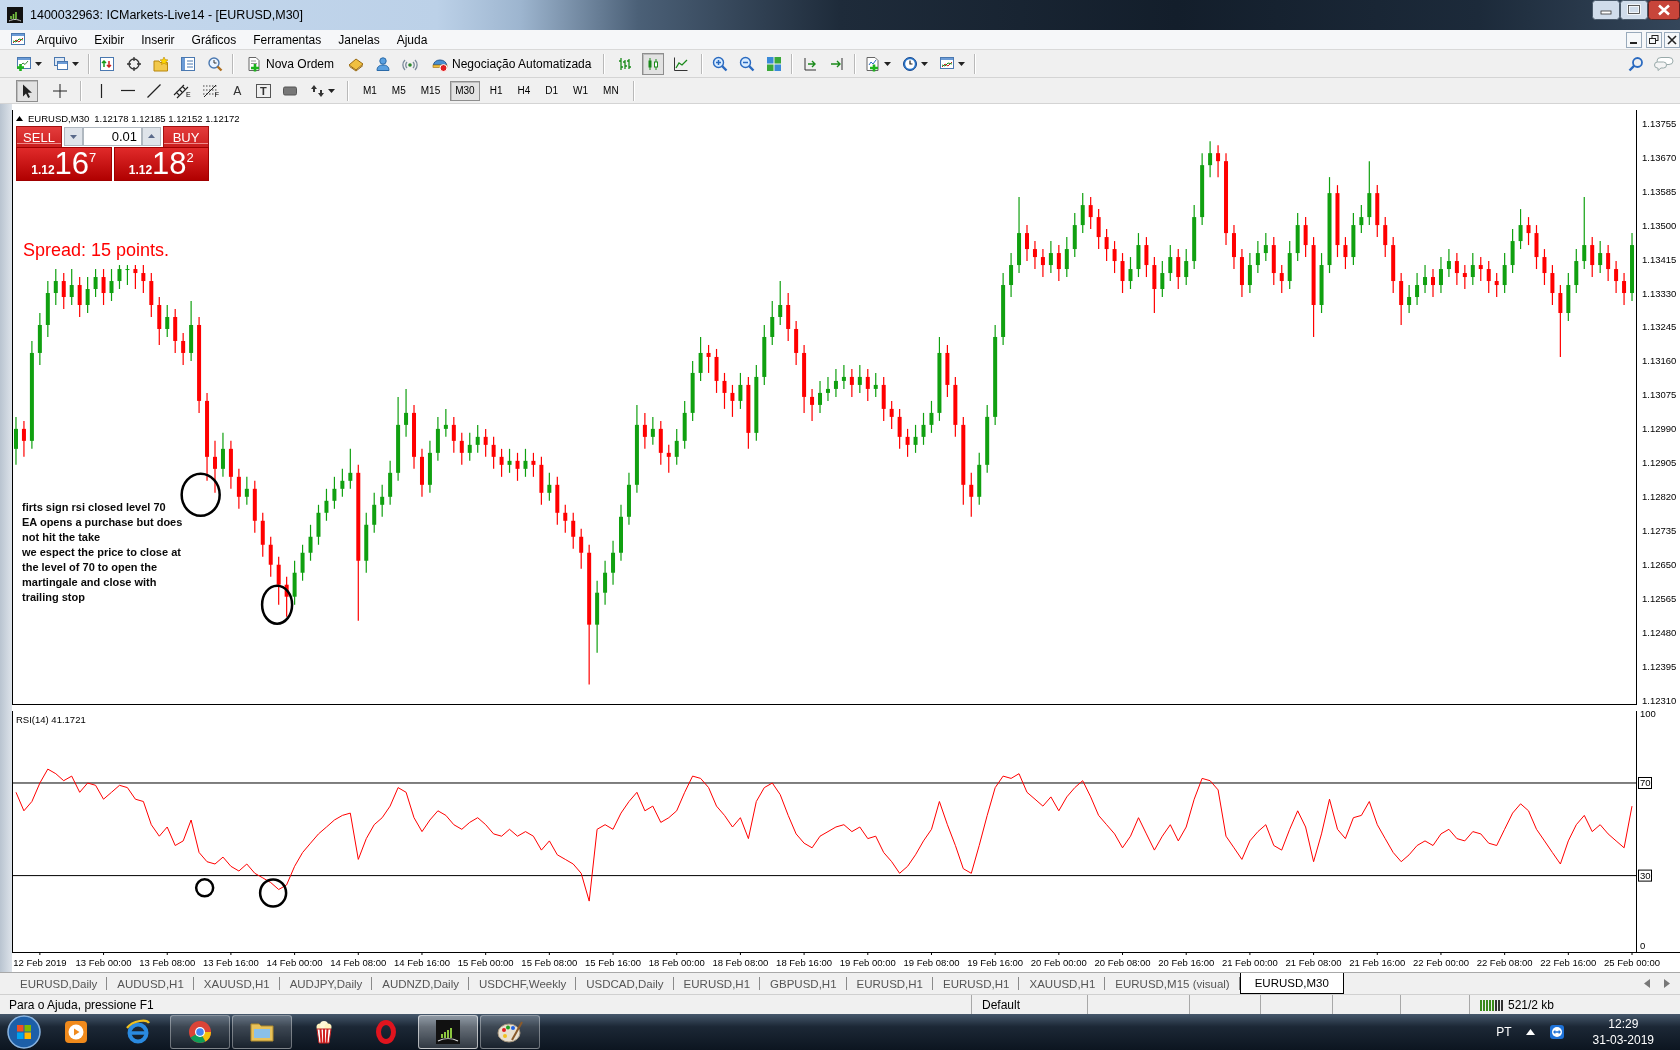 The image size is (1680, 1050). I want to click on chart-tab: EURUSD,M30, so click(1291, 983).